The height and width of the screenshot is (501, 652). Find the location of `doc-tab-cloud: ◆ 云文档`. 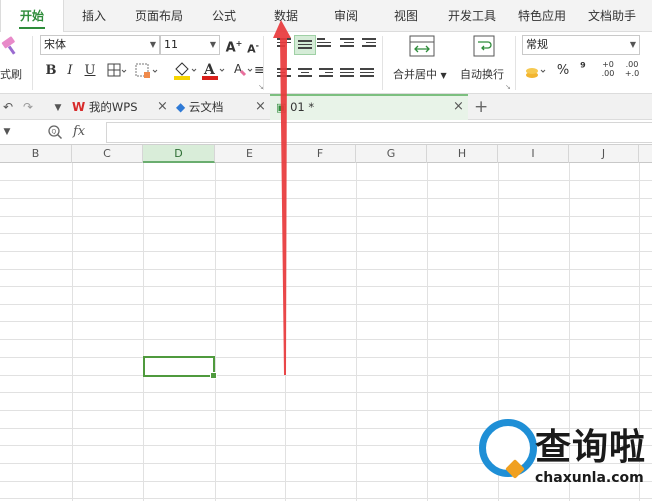

doc-tab-cloud: ◆ 云文档 is located at coordinates (221, 107).